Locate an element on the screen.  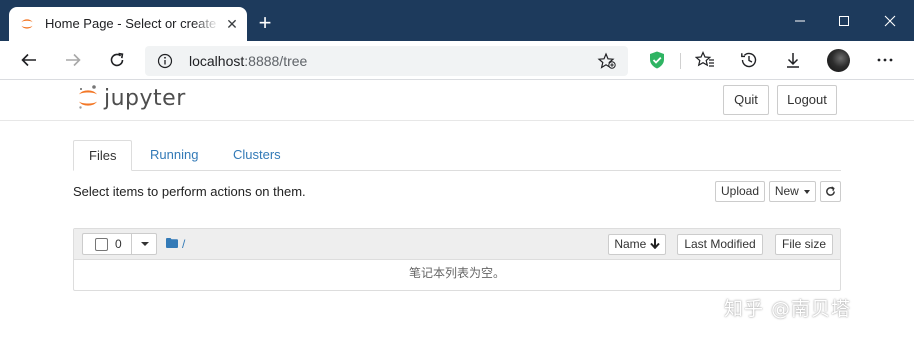
tab-clusters: Clusters is located at coordinates (257, 155).